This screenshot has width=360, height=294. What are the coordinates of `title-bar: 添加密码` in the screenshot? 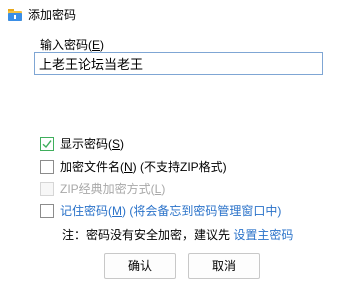 It's located at (180, 15).